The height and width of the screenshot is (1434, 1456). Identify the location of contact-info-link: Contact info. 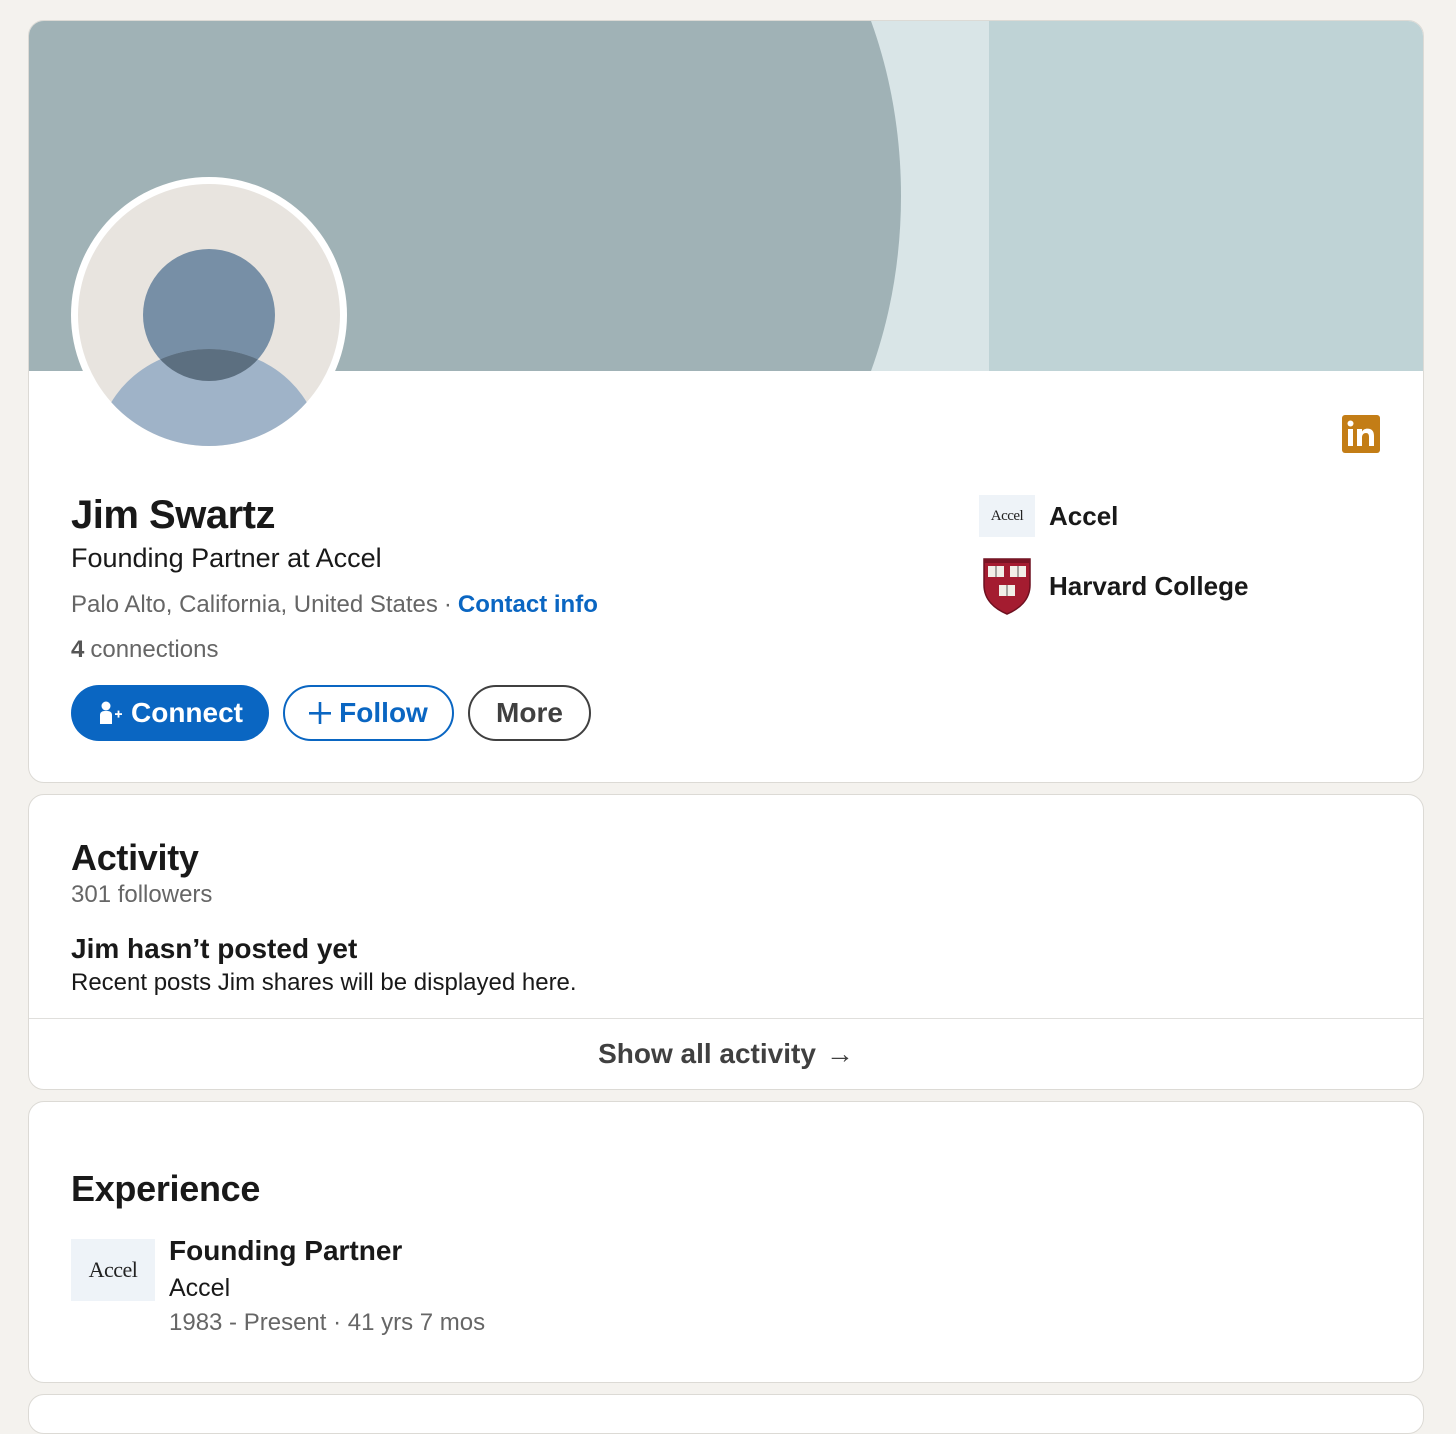
(528, 604).